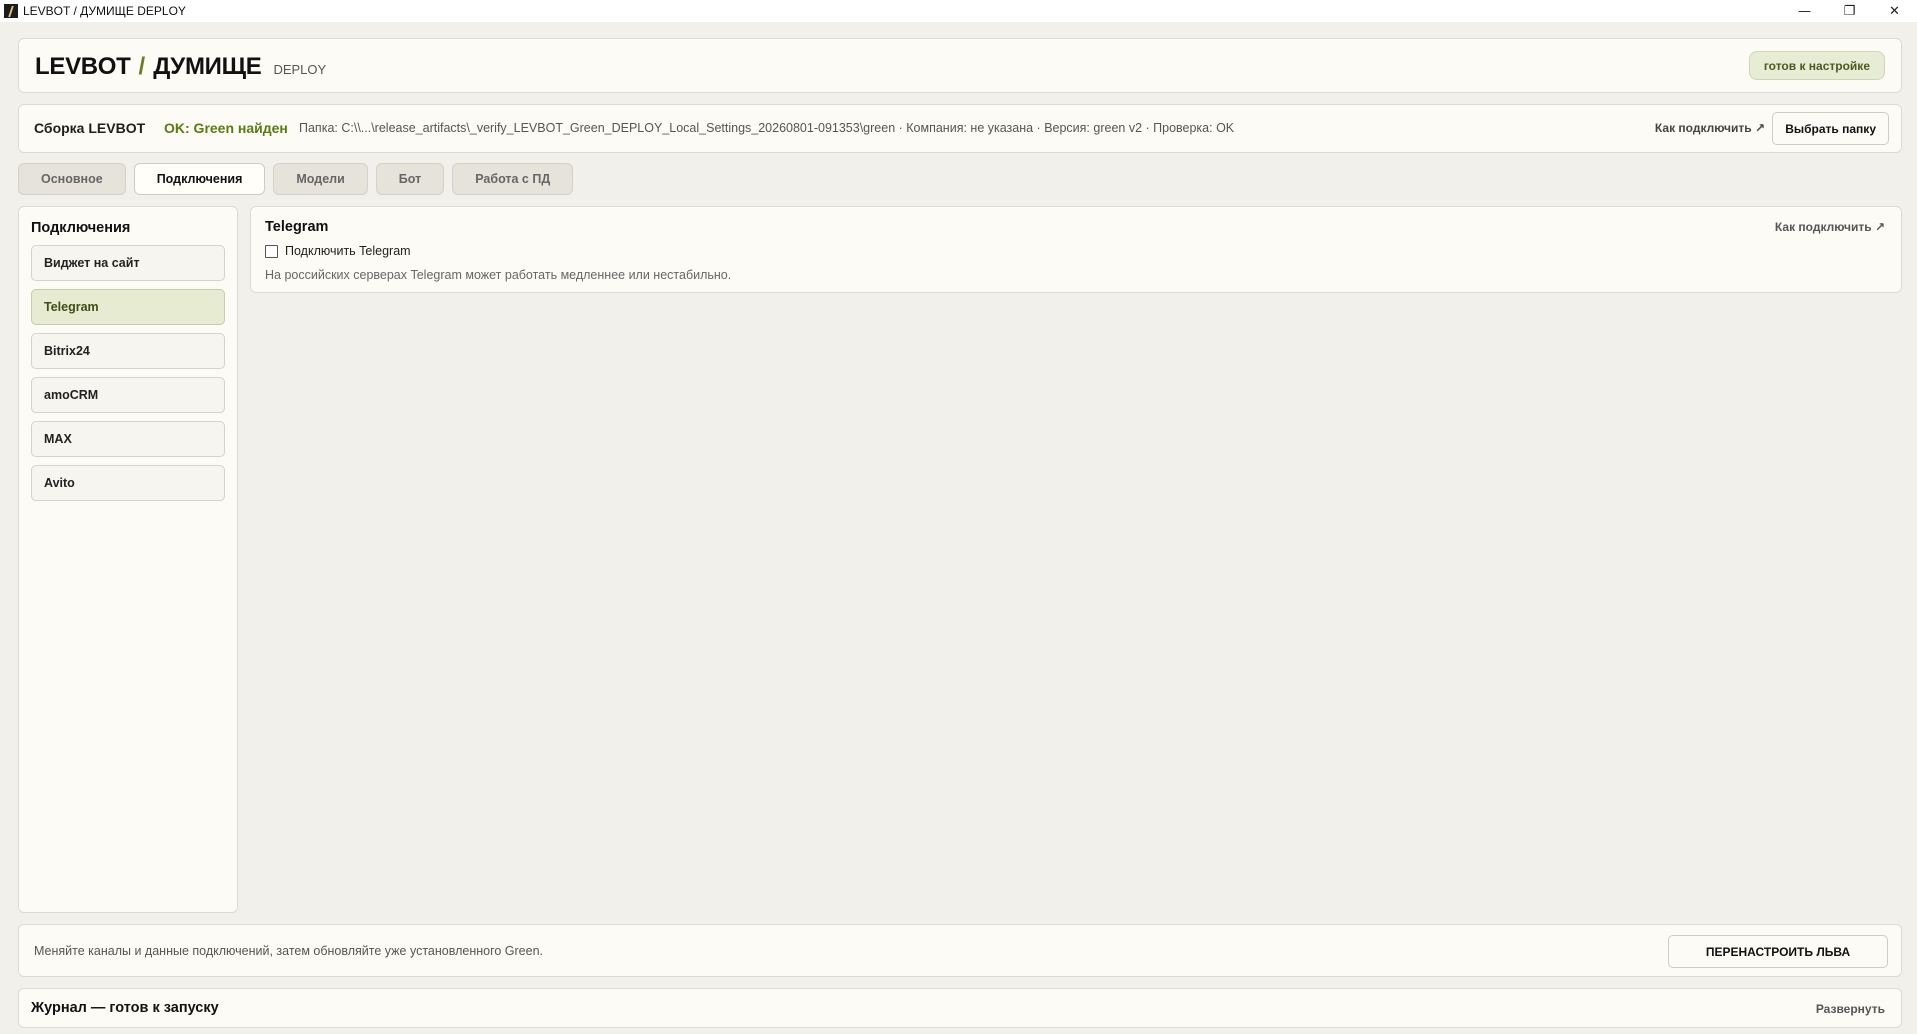 The height and width of the screenshot is (1034, 1917). What do you see at coordinates (207, 66) in the screenshot?
I see `brand-secondary: ДУМИЩЕ` at bounding box center [207, 66].